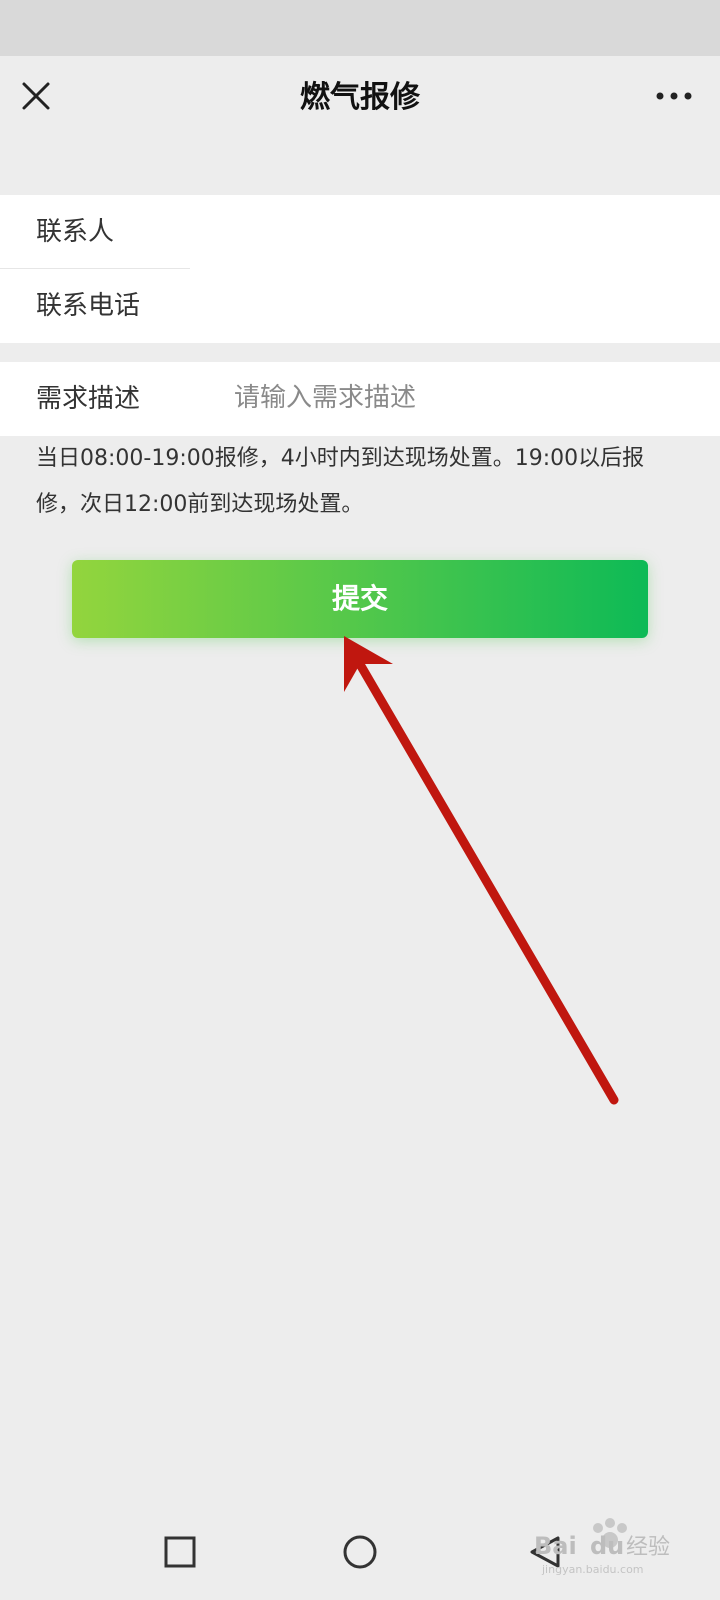  Describe the element at coordinates (360, 28) in the screenshot. I see `status-bar` at that location.